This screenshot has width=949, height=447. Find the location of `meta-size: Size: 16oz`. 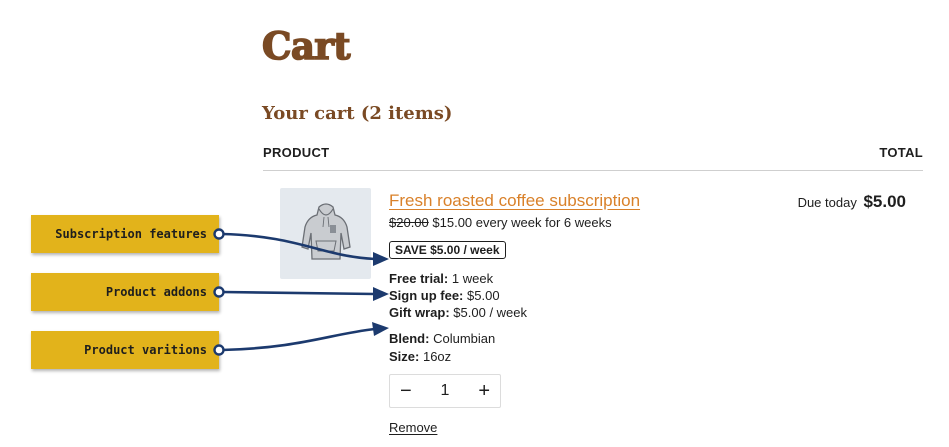

meta-size: Size: 16oz is located at coordinates (420, 356).